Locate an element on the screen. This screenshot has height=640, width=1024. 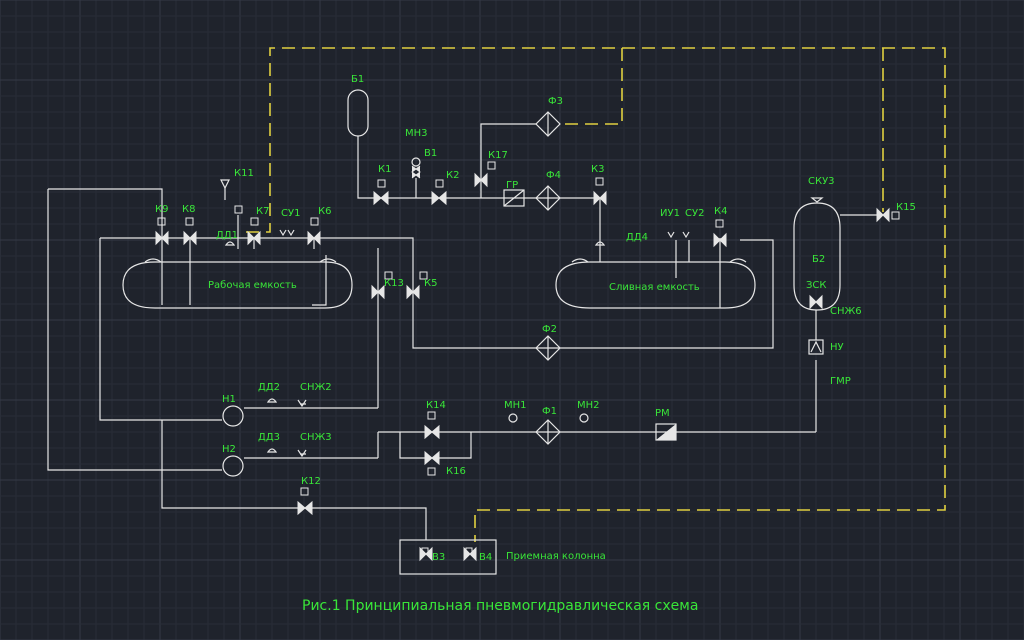
label-n1: Н1 is located at coordinates (229, 399).